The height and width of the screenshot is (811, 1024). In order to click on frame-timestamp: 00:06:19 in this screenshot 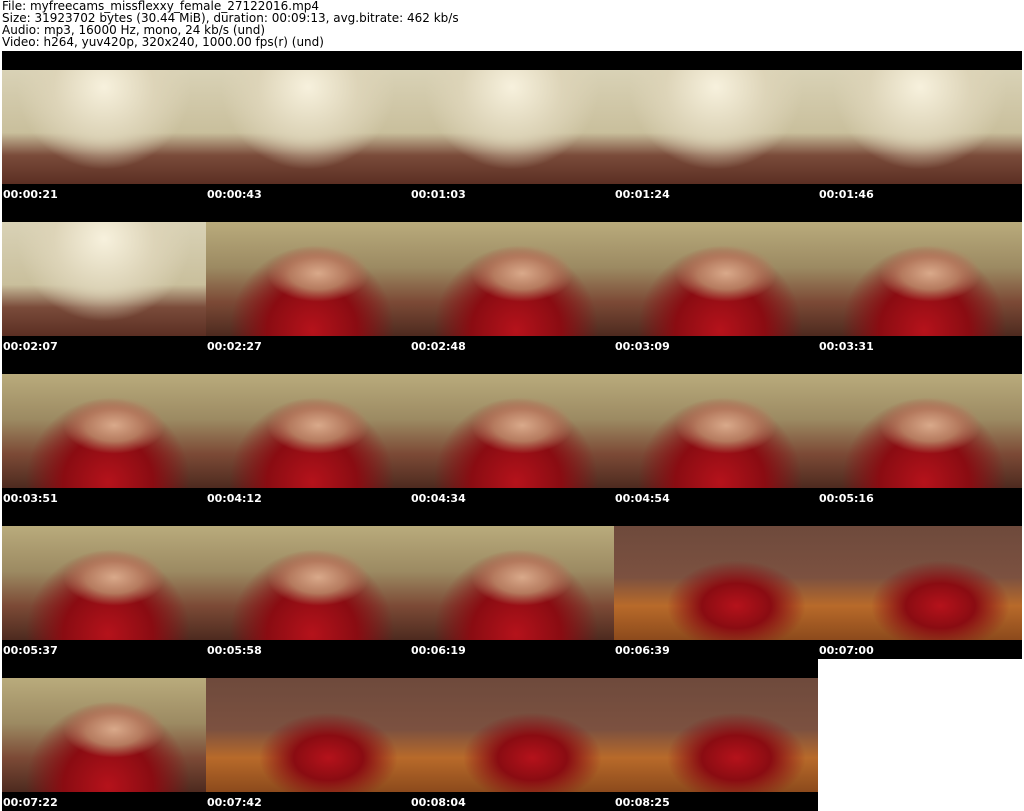, I will do `click(438, 650)`.